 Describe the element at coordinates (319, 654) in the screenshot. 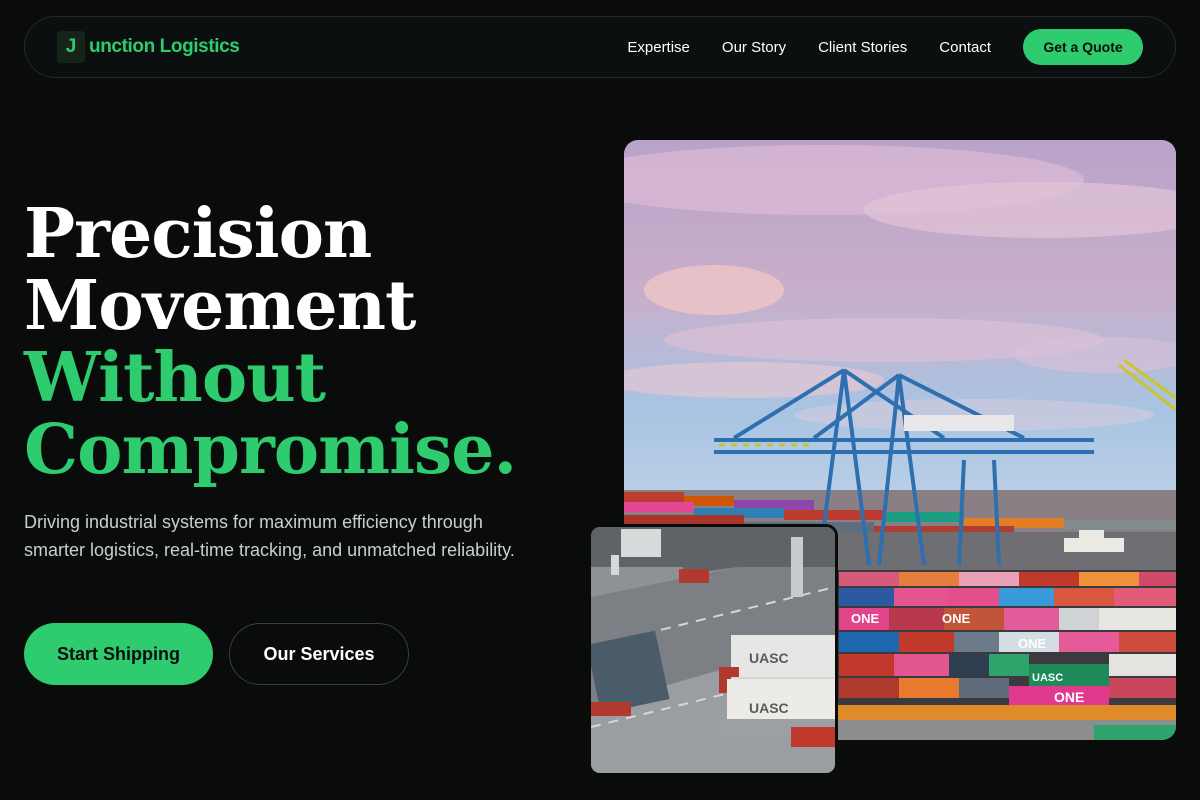

I see `our-services-button: Our Services` at that location.